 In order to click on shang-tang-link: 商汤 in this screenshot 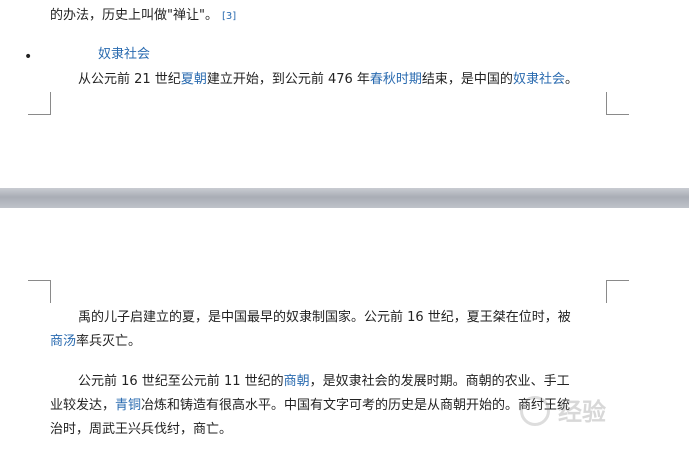, I will do `click(63, 341)`.